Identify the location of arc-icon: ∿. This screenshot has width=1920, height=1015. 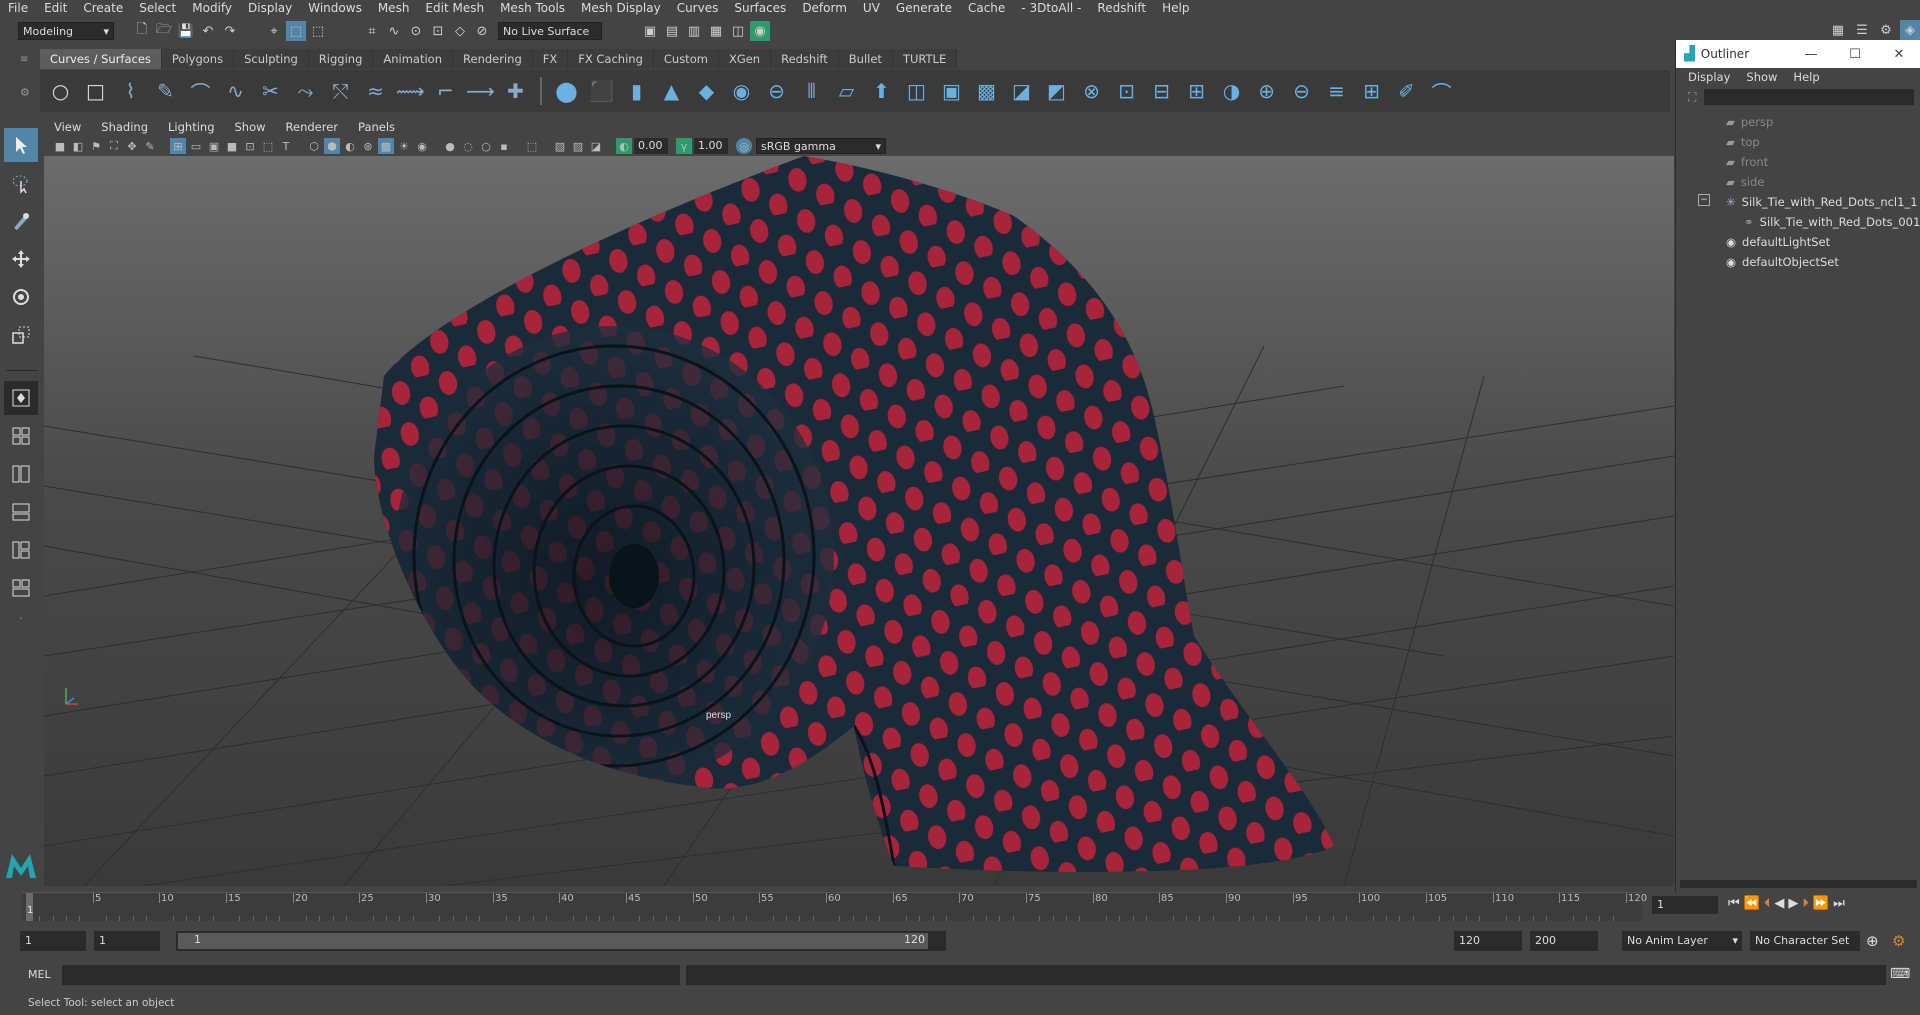
(235, 91).